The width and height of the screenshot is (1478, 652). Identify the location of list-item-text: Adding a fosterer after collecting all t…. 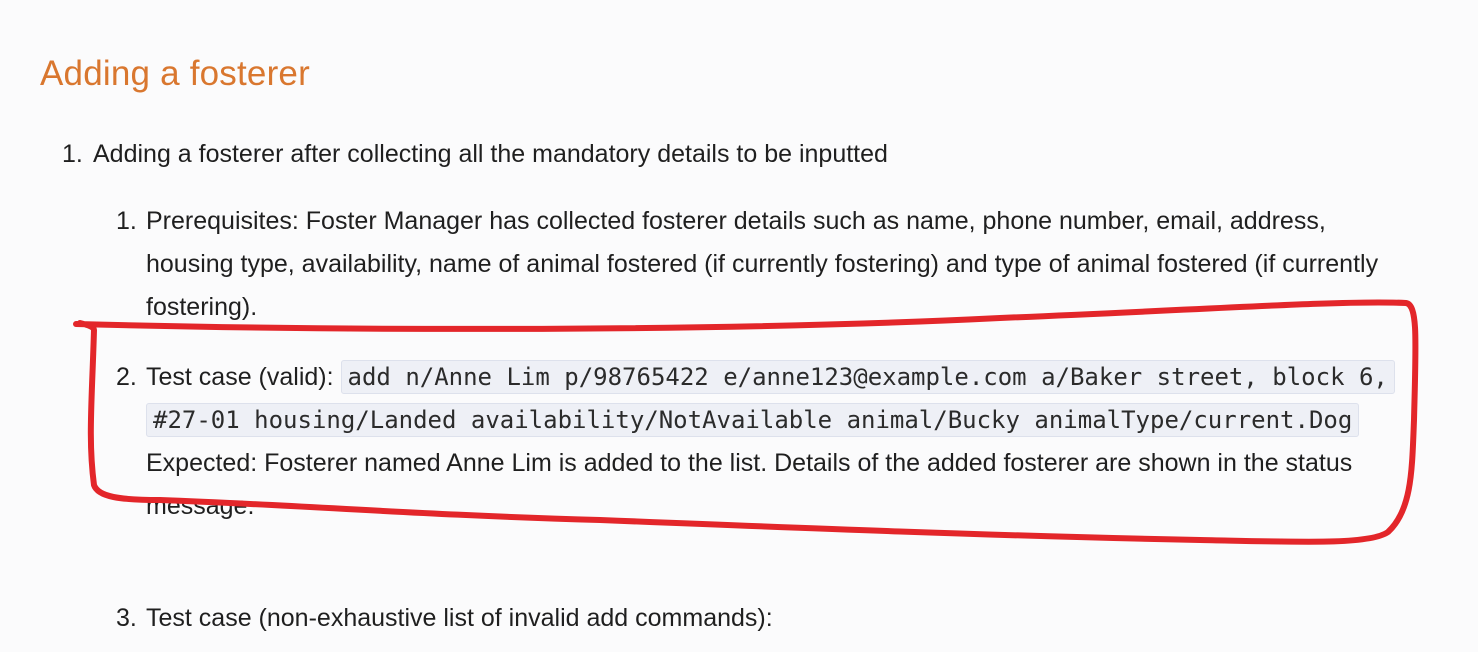
(490, 154).